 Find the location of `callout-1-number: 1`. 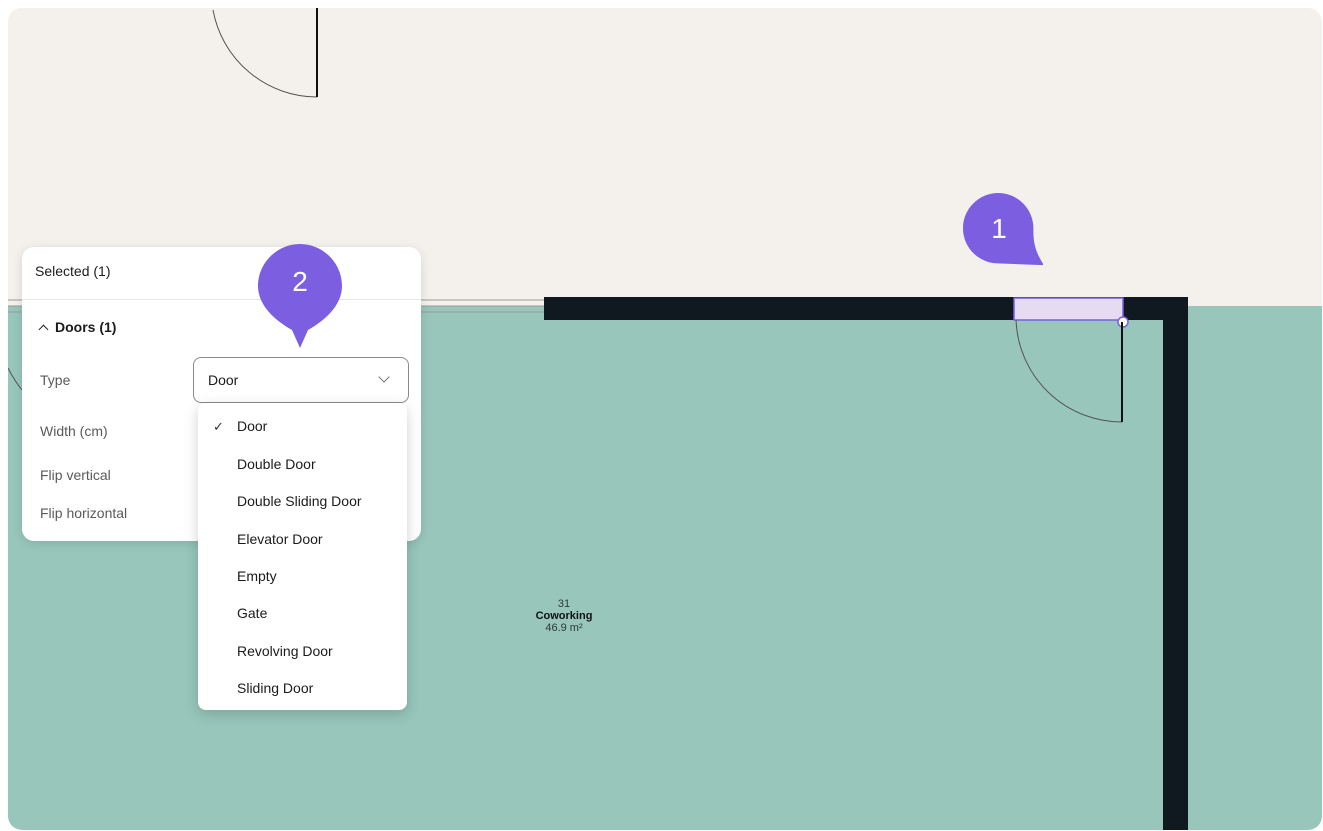

callout-1-number: 1 is located at coordinates (999, 228).